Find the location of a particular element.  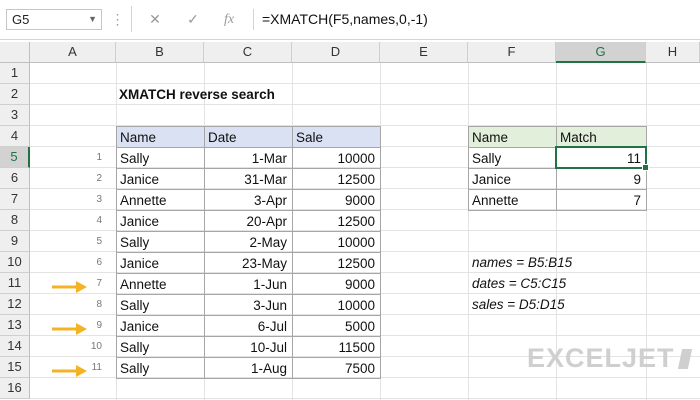

logo-text: EXCELJET is located at coordinates (601, 358).